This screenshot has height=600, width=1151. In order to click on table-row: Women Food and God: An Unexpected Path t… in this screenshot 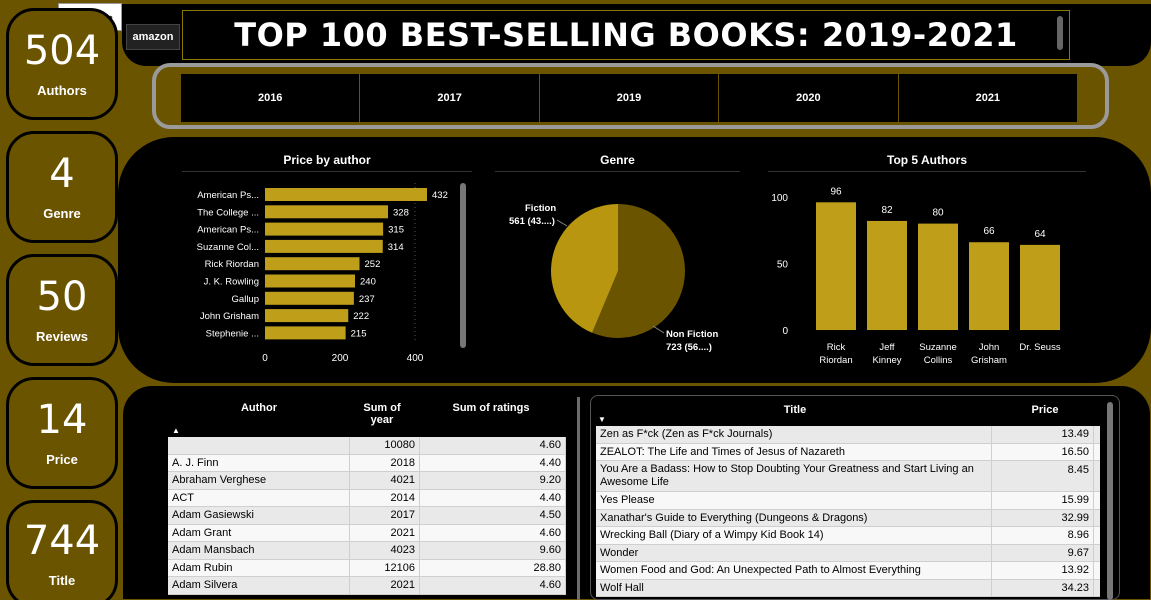, I will do `click(848, 571)`.